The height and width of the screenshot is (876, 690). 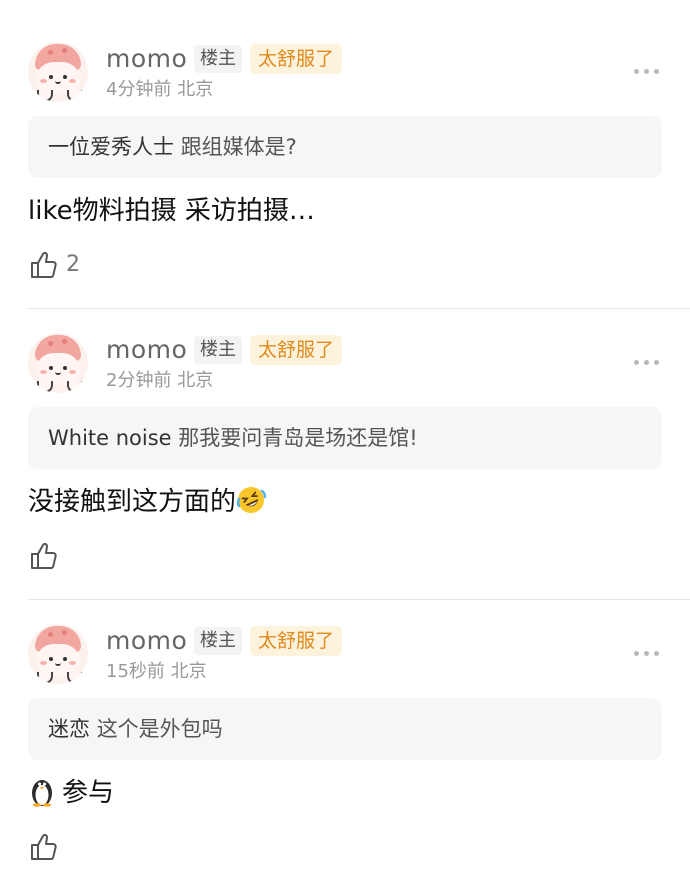 I want to click on rolling-on-floor-laughing-emoji, so click(x=251, y=500).